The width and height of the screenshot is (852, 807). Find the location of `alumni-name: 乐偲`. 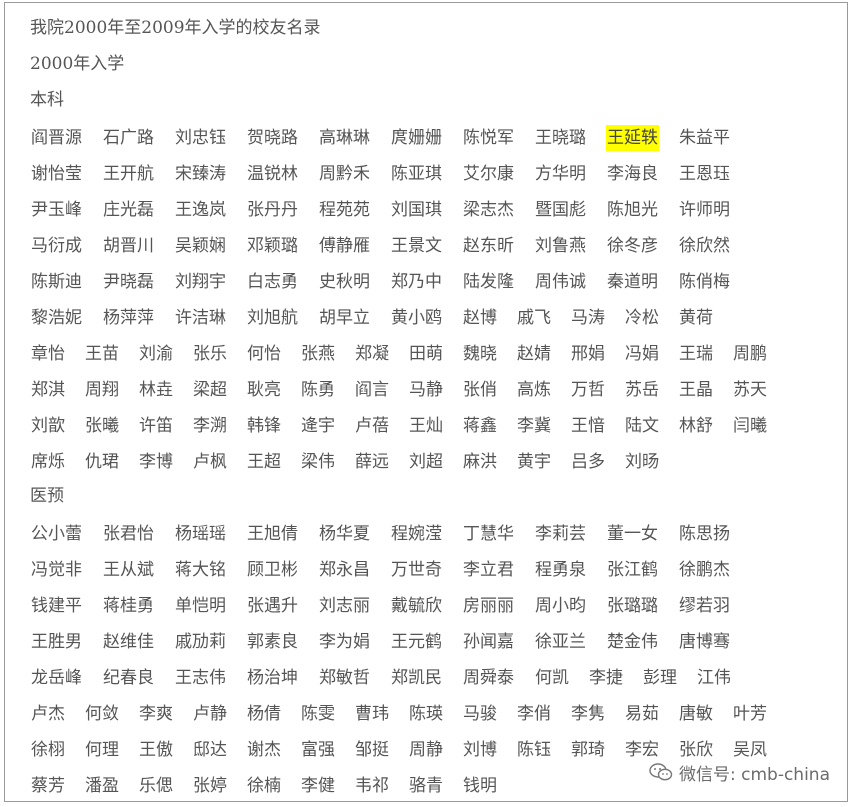

alumni-name: 乐偲 is located at coordinates (156, 786).